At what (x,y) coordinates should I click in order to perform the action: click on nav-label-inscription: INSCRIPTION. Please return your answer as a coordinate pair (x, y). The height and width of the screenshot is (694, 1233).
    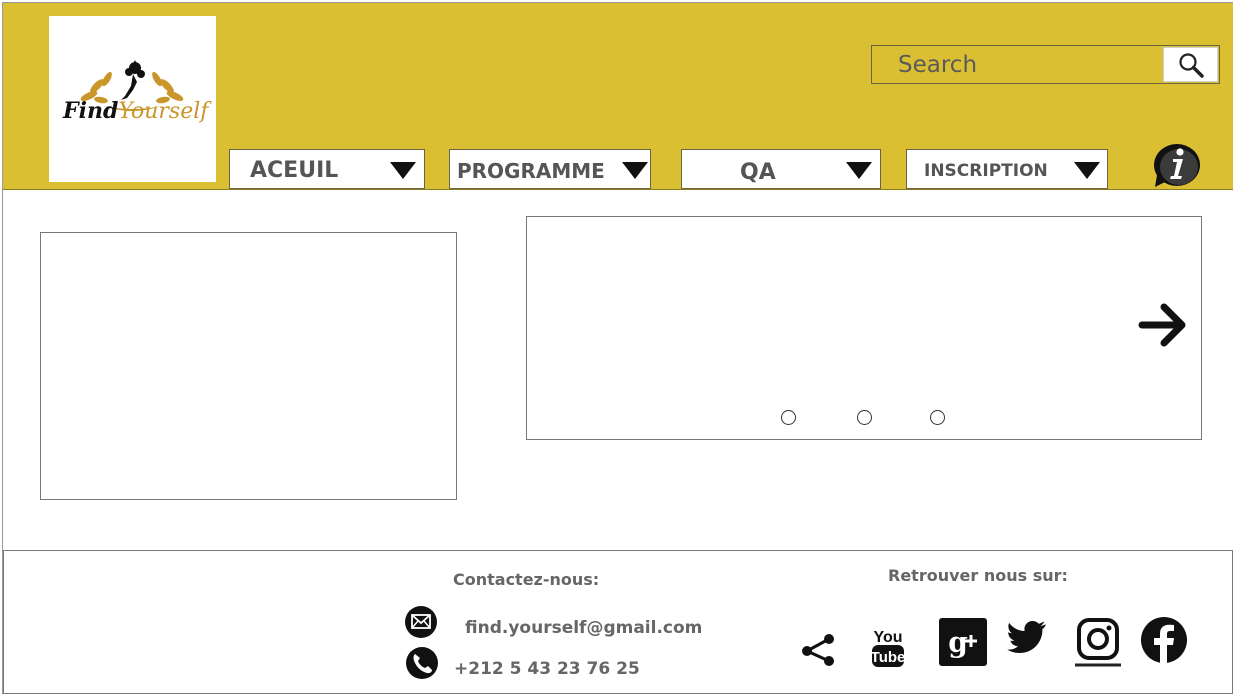
    Looking at the image, I should click on (986, 171).